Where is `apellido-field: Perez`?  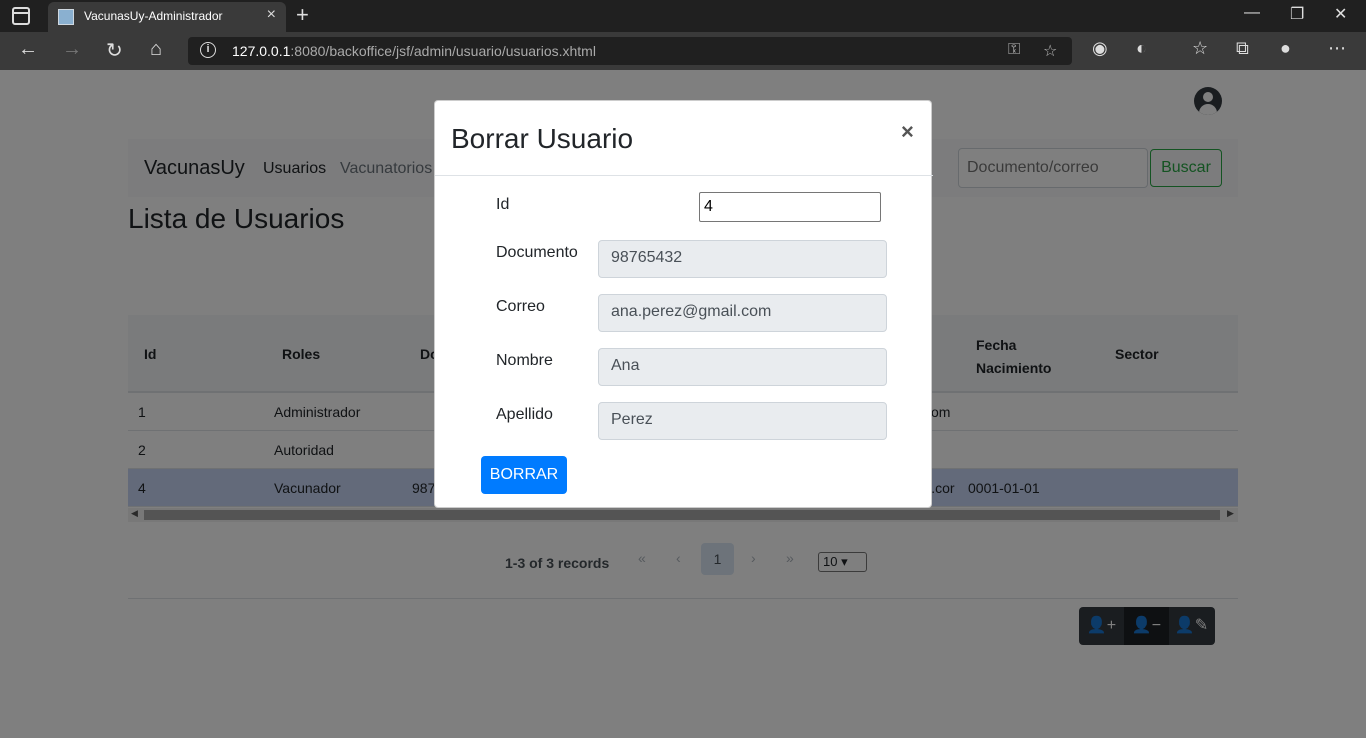
apellido-field: Perez is located at coordinates (742, 421).